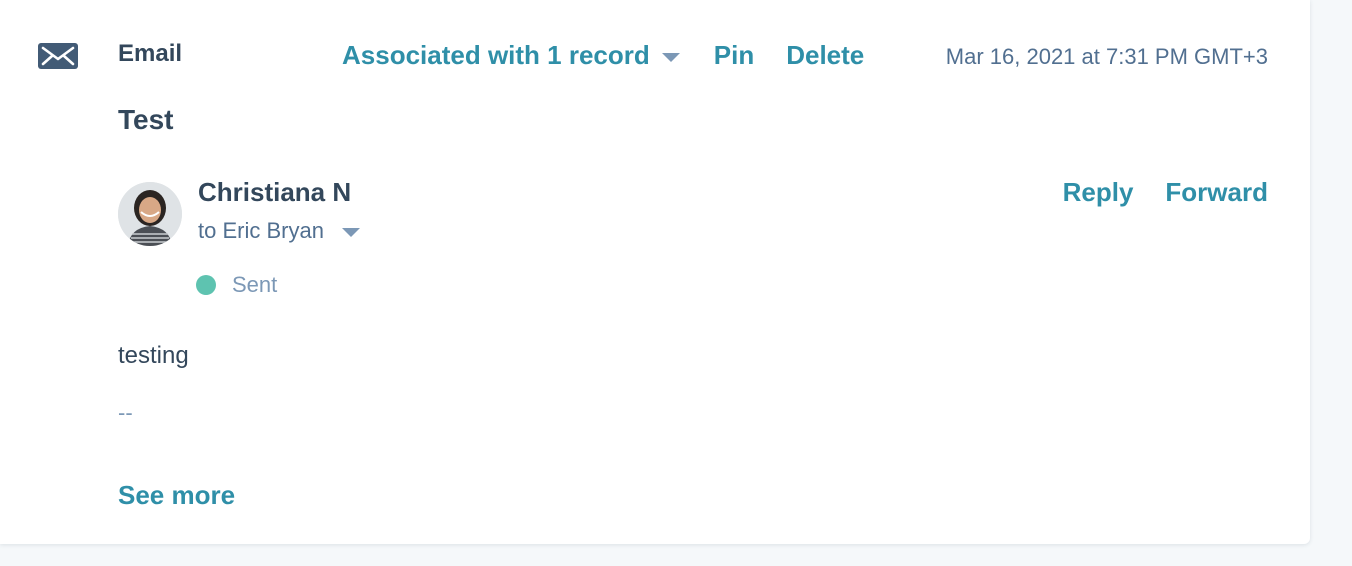  Describe the element at coordinates (825, 55) in the screenshot. I see `delete-button: Delete` at that location.